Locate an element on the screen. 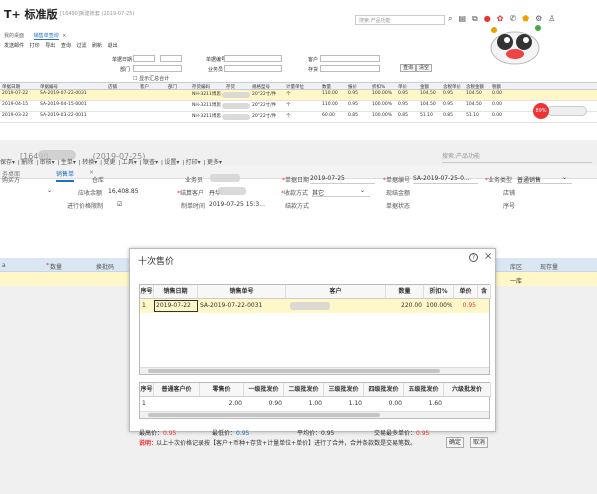 The image size is (597, 494). settle-method-label: 结款方式 is located at coordinates (297, 206).